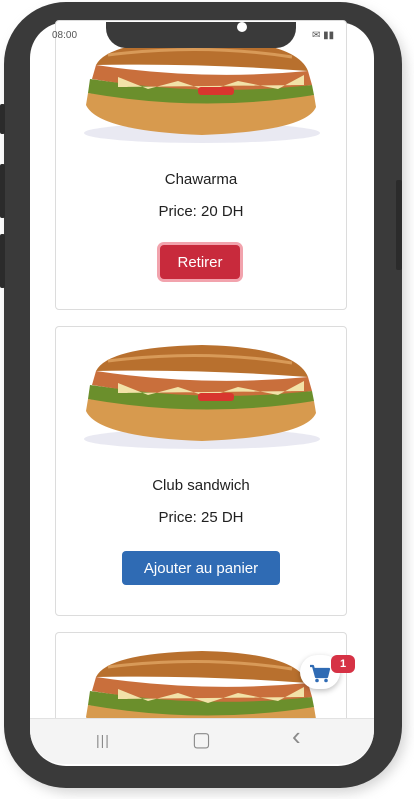 This screenshot has width=414, height=799. I want to click on product-name: Club sandwich, so click(201, 485).